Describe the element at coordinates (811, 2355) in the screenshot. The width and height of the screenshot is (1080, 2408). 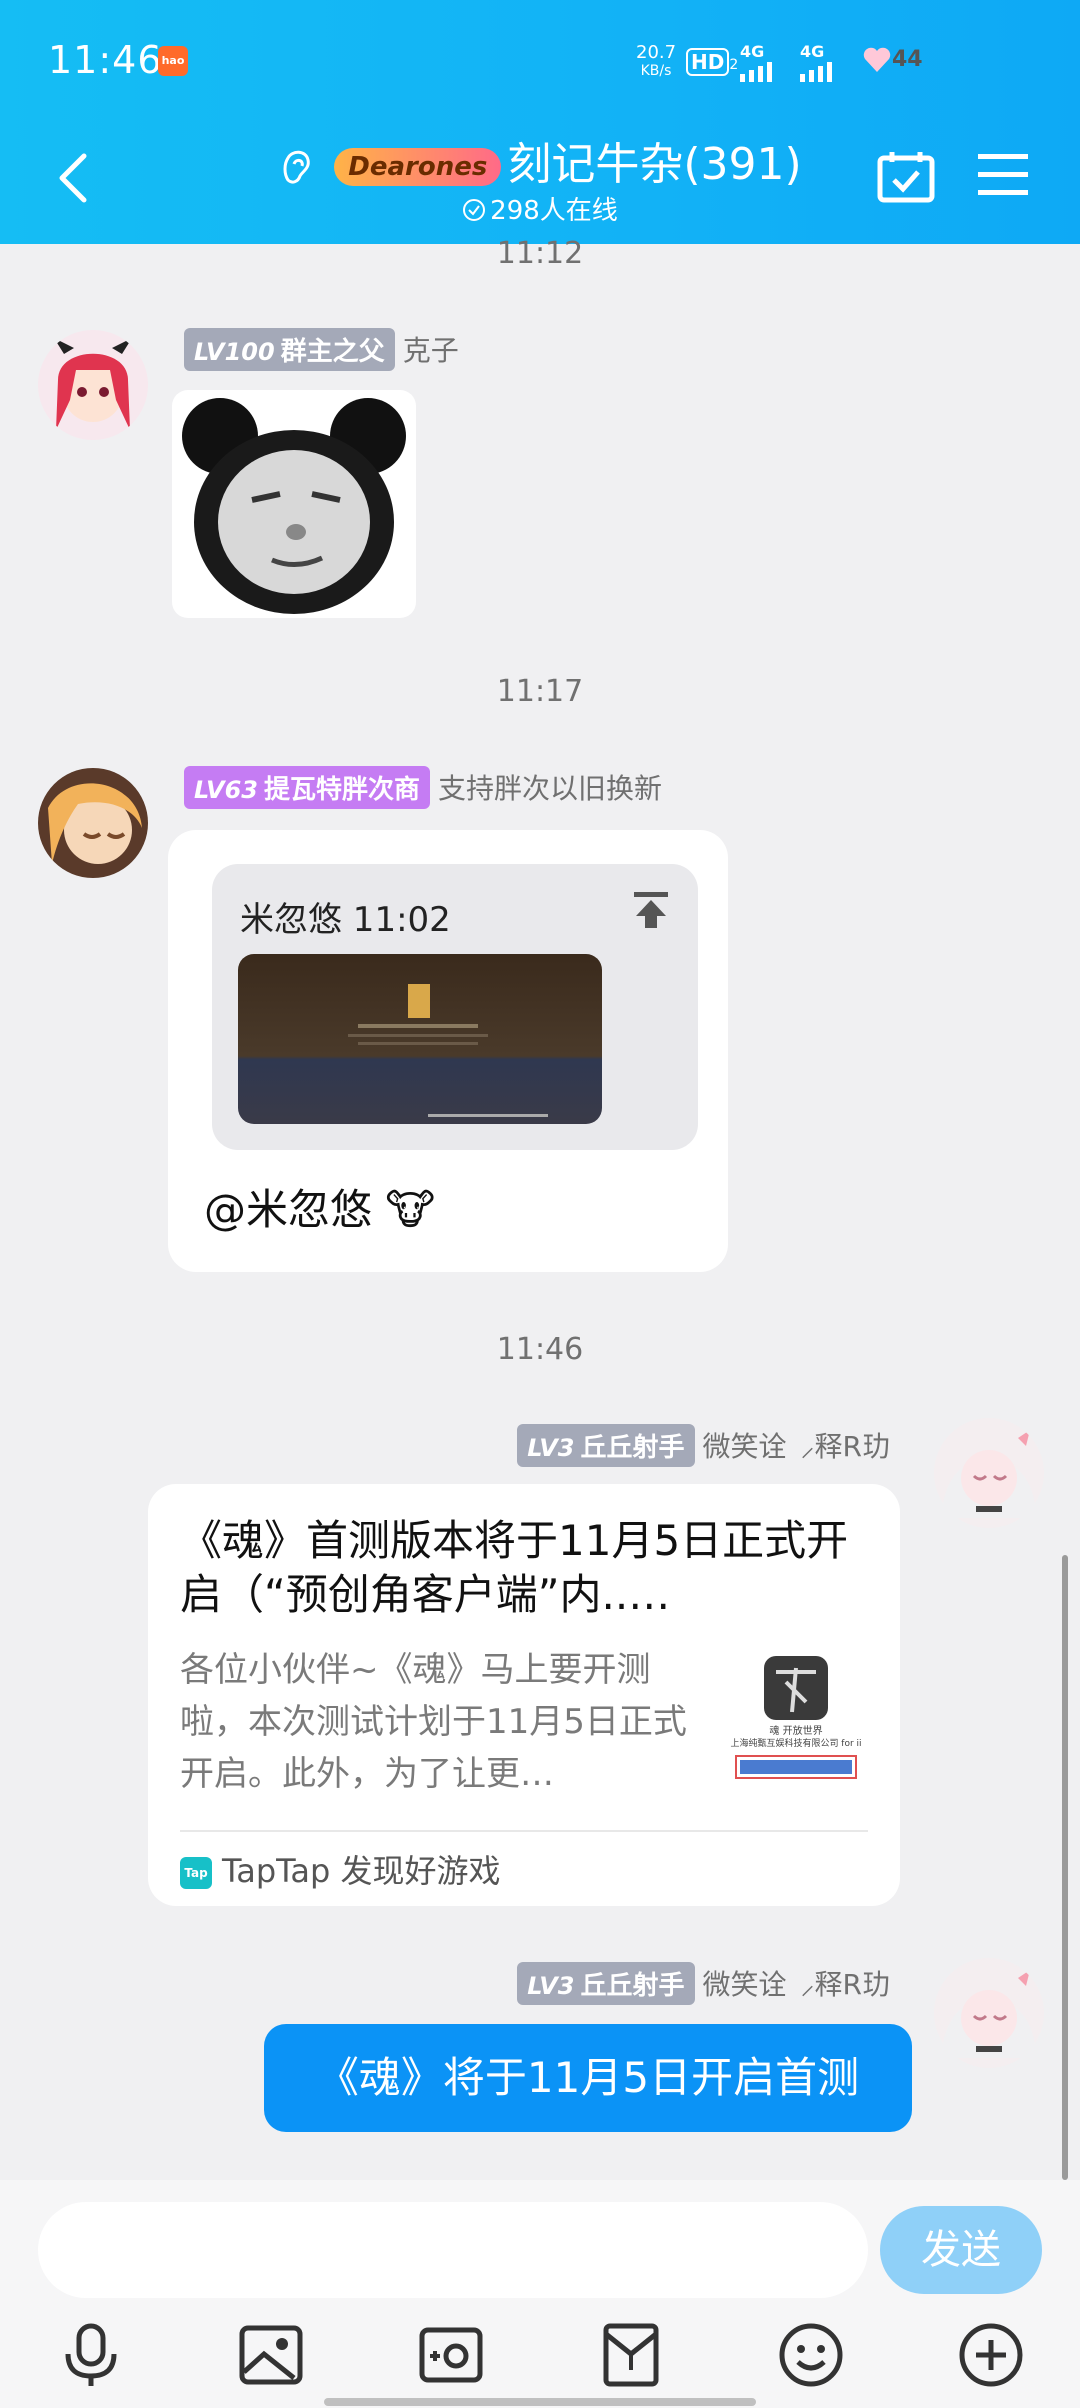
I see `emoji-icon` at that location.